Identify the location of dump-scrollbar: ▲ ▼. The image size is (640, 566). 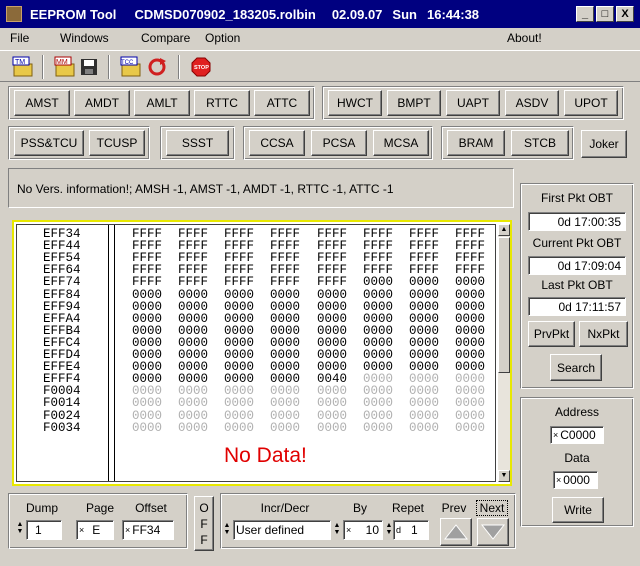
(504, 353).